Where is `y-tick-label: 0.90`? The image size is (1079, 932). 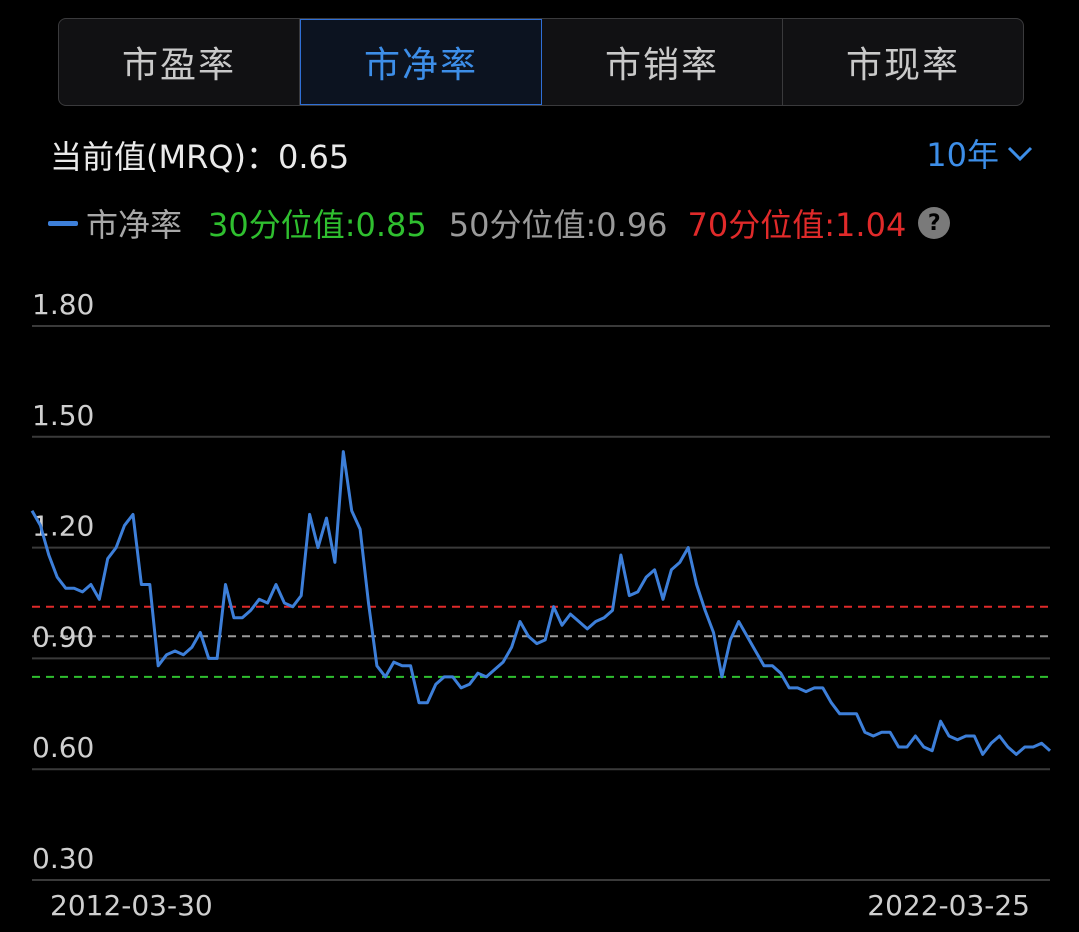
y-tick-label: 0.90 is located at coordinates (63, 636).